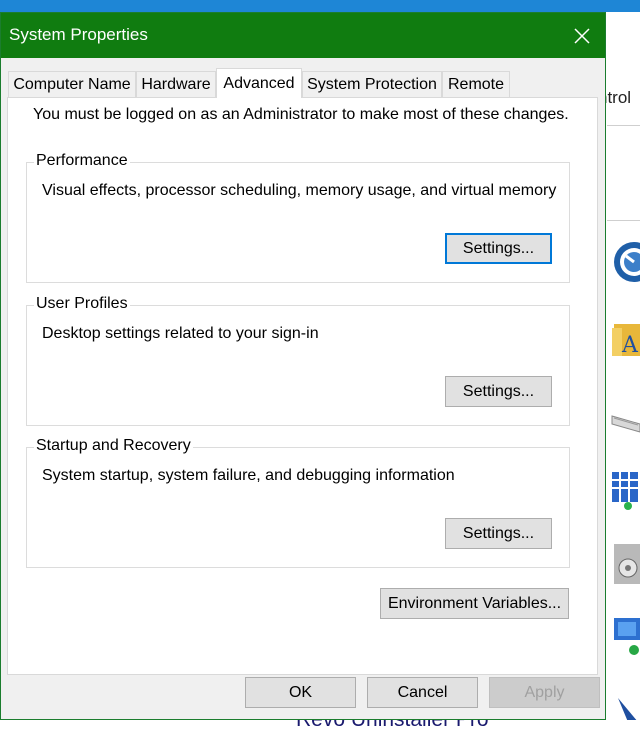 The height and width of the screenshot is (743, 640). I want to click on performance-group-title: Performance, so click(82, 161).